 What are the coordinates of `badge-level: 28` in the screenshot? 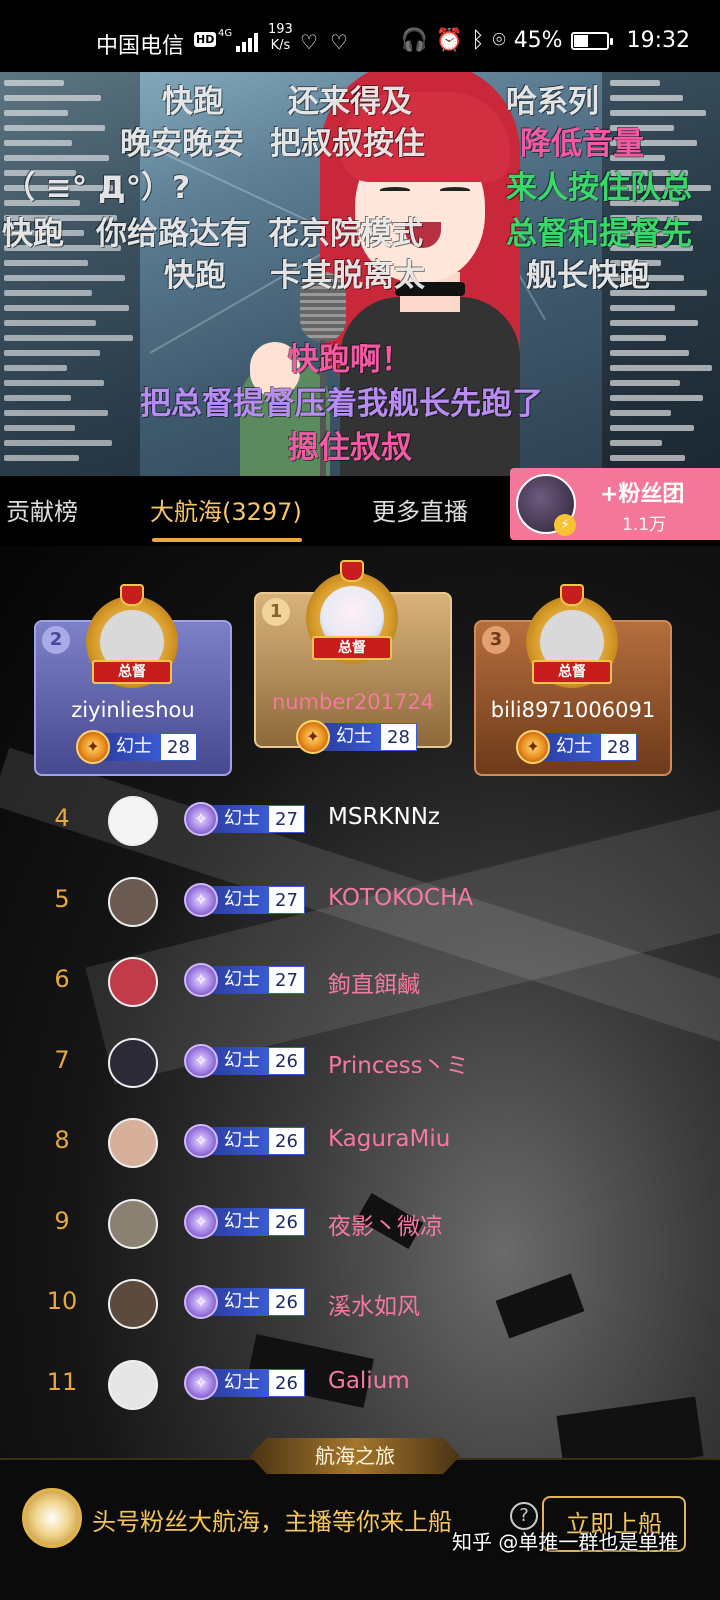 It's located at (398, 737).